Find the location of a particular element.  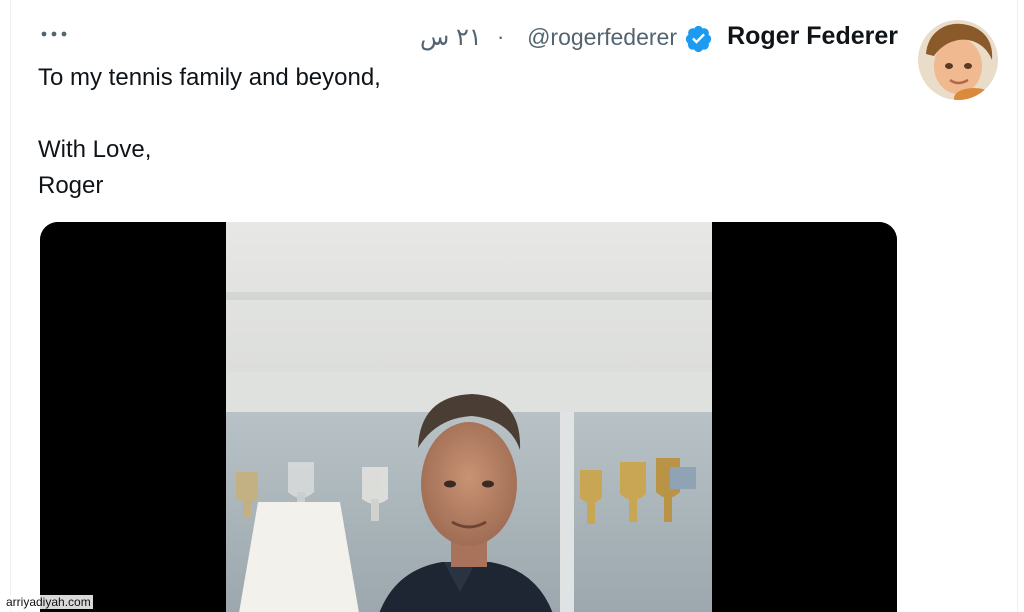

author-avatar is located at coordinates (958, 60).